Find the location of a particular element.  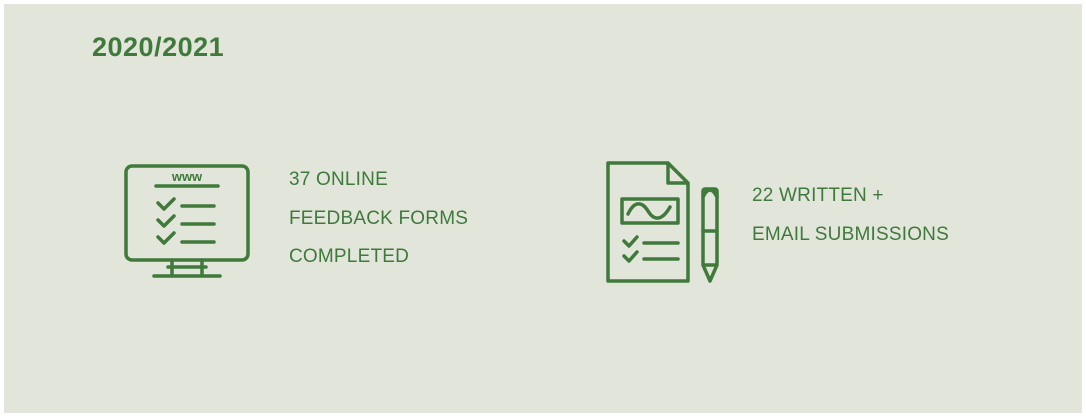

stat-line: FEEDBACK FORMS is located at coordinates (379, 218).